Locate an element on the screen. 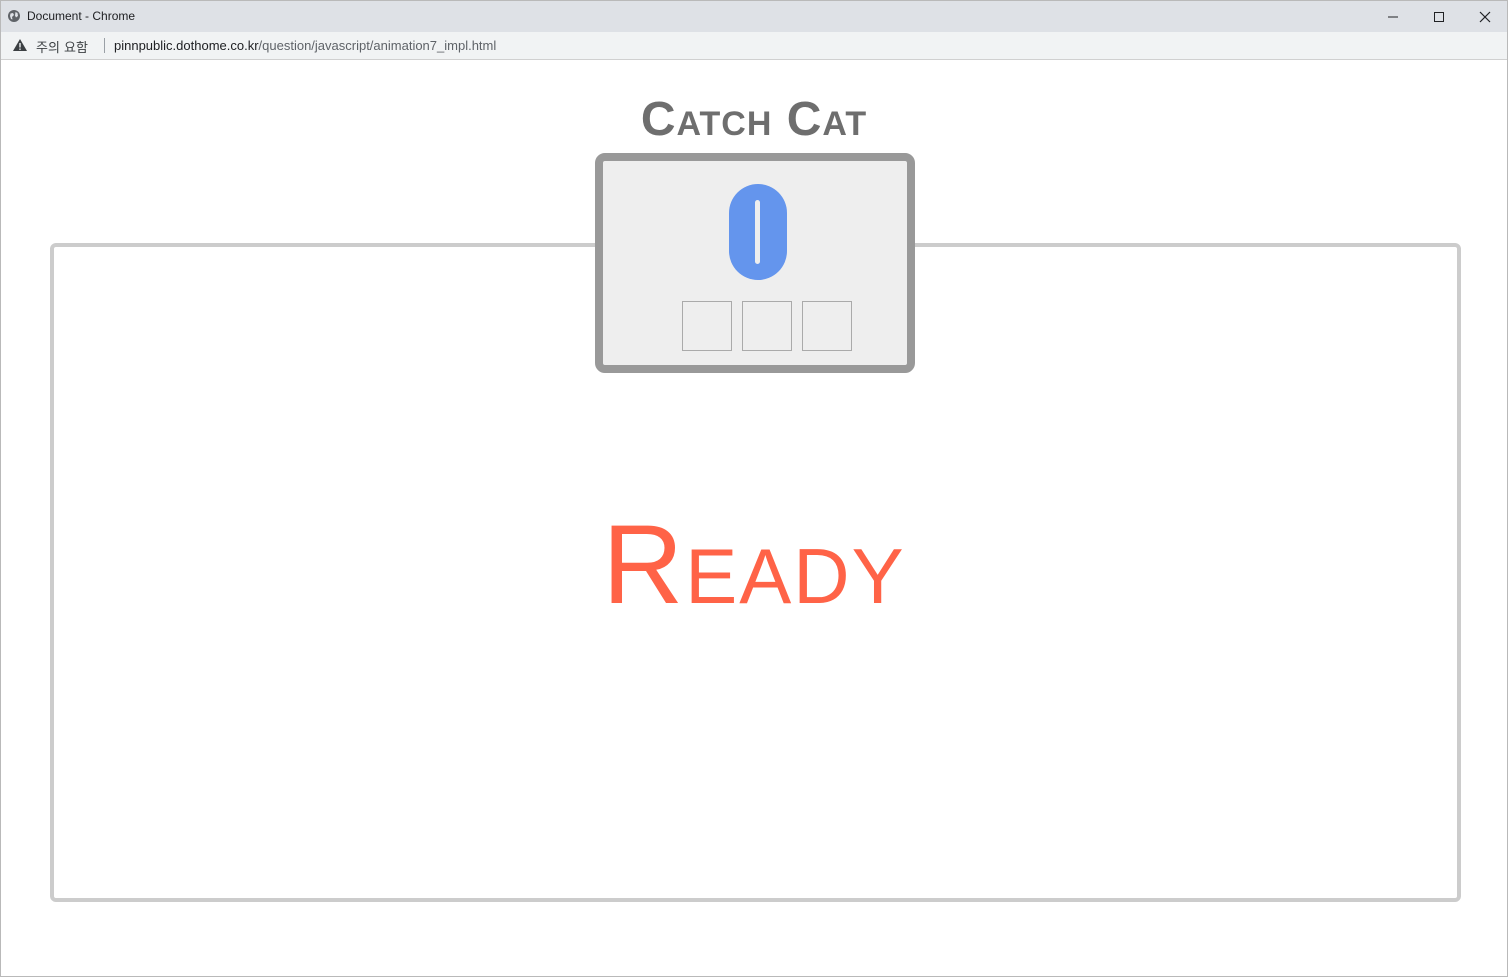  score-digit is located at coordinates (758, 232).